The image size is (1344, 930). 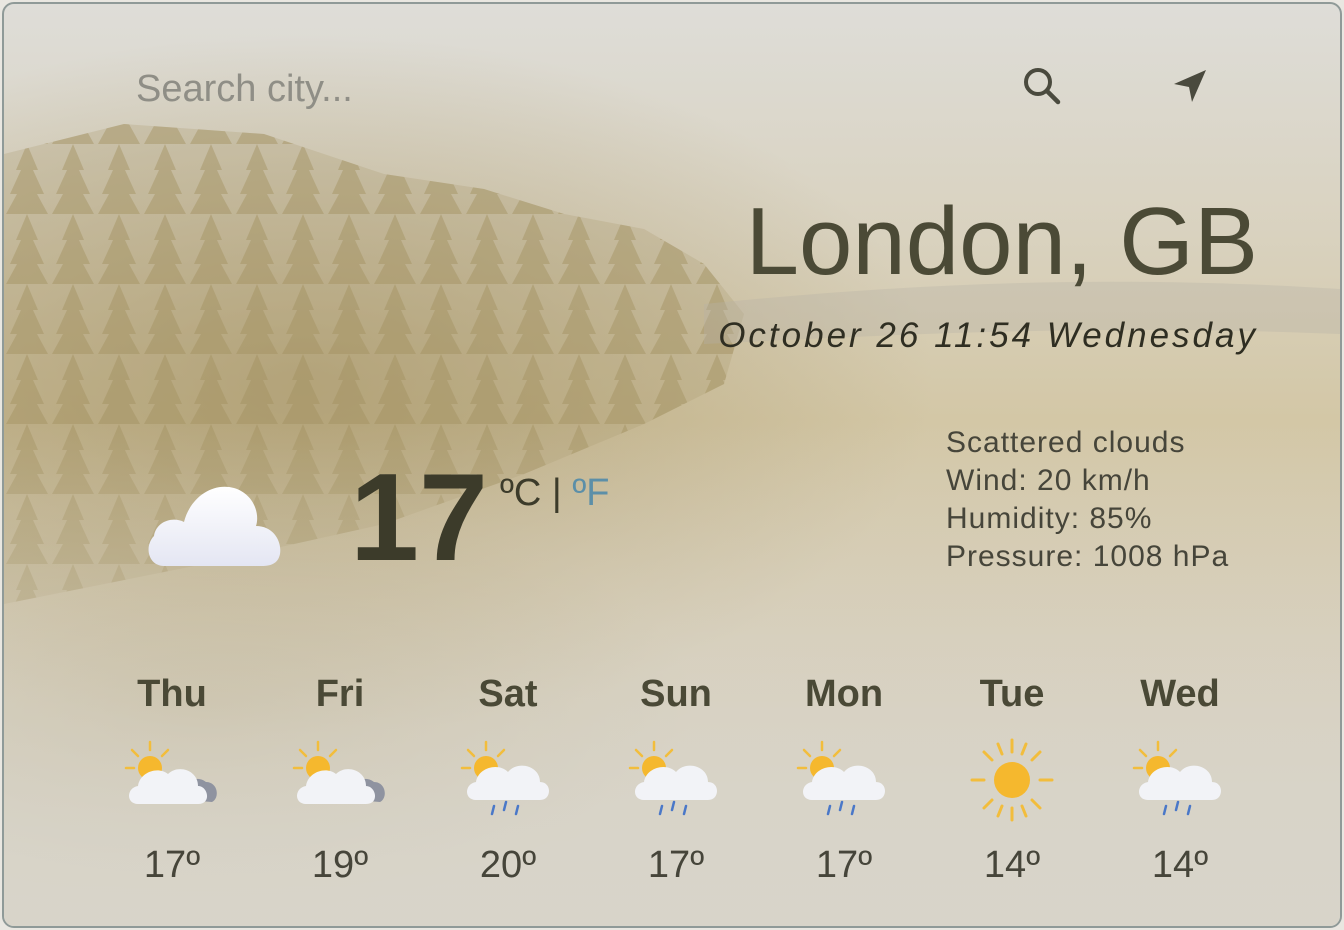 I want to click on forecast-day-name: Sat, so click(x=508, y=694).